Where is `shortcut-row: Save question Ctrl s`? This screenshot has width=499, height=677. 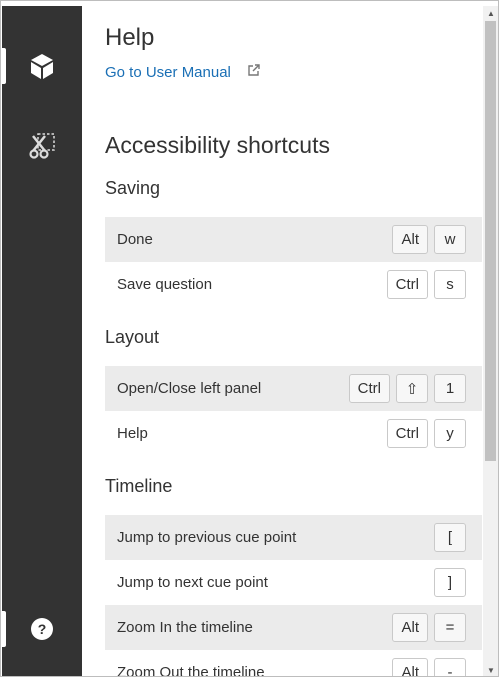
shortcut-row: Save question Ctrl s is located at coordinates (293, 284).